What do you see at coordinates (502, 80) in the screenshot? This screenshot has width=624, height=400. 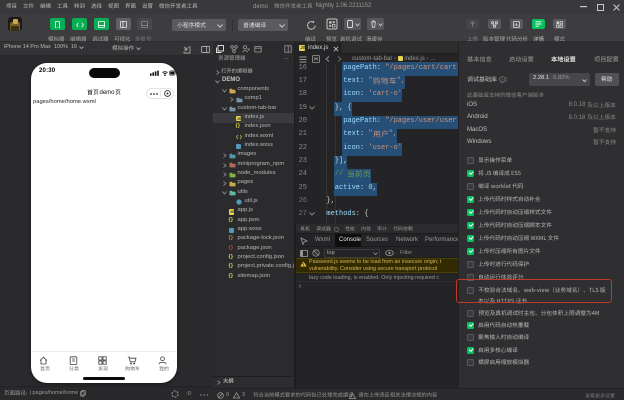 I see `svg-text: i` at bounding box center [502, 80].